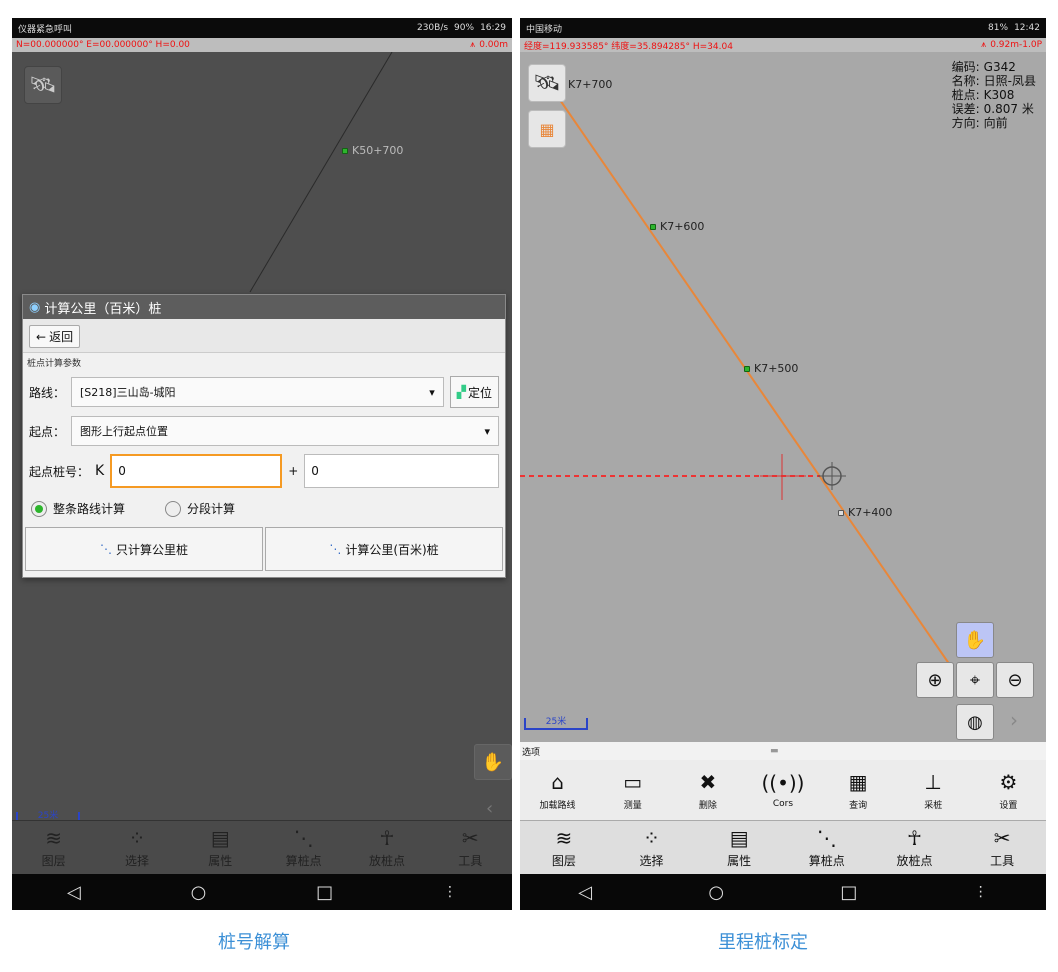 The image size is (1058, 972). What do you see at coordinates (384, 549) in the screenshot?
I see `km-hm-button: ⋱ 计算公里(百米)桩` at bounding box center [384, 549].